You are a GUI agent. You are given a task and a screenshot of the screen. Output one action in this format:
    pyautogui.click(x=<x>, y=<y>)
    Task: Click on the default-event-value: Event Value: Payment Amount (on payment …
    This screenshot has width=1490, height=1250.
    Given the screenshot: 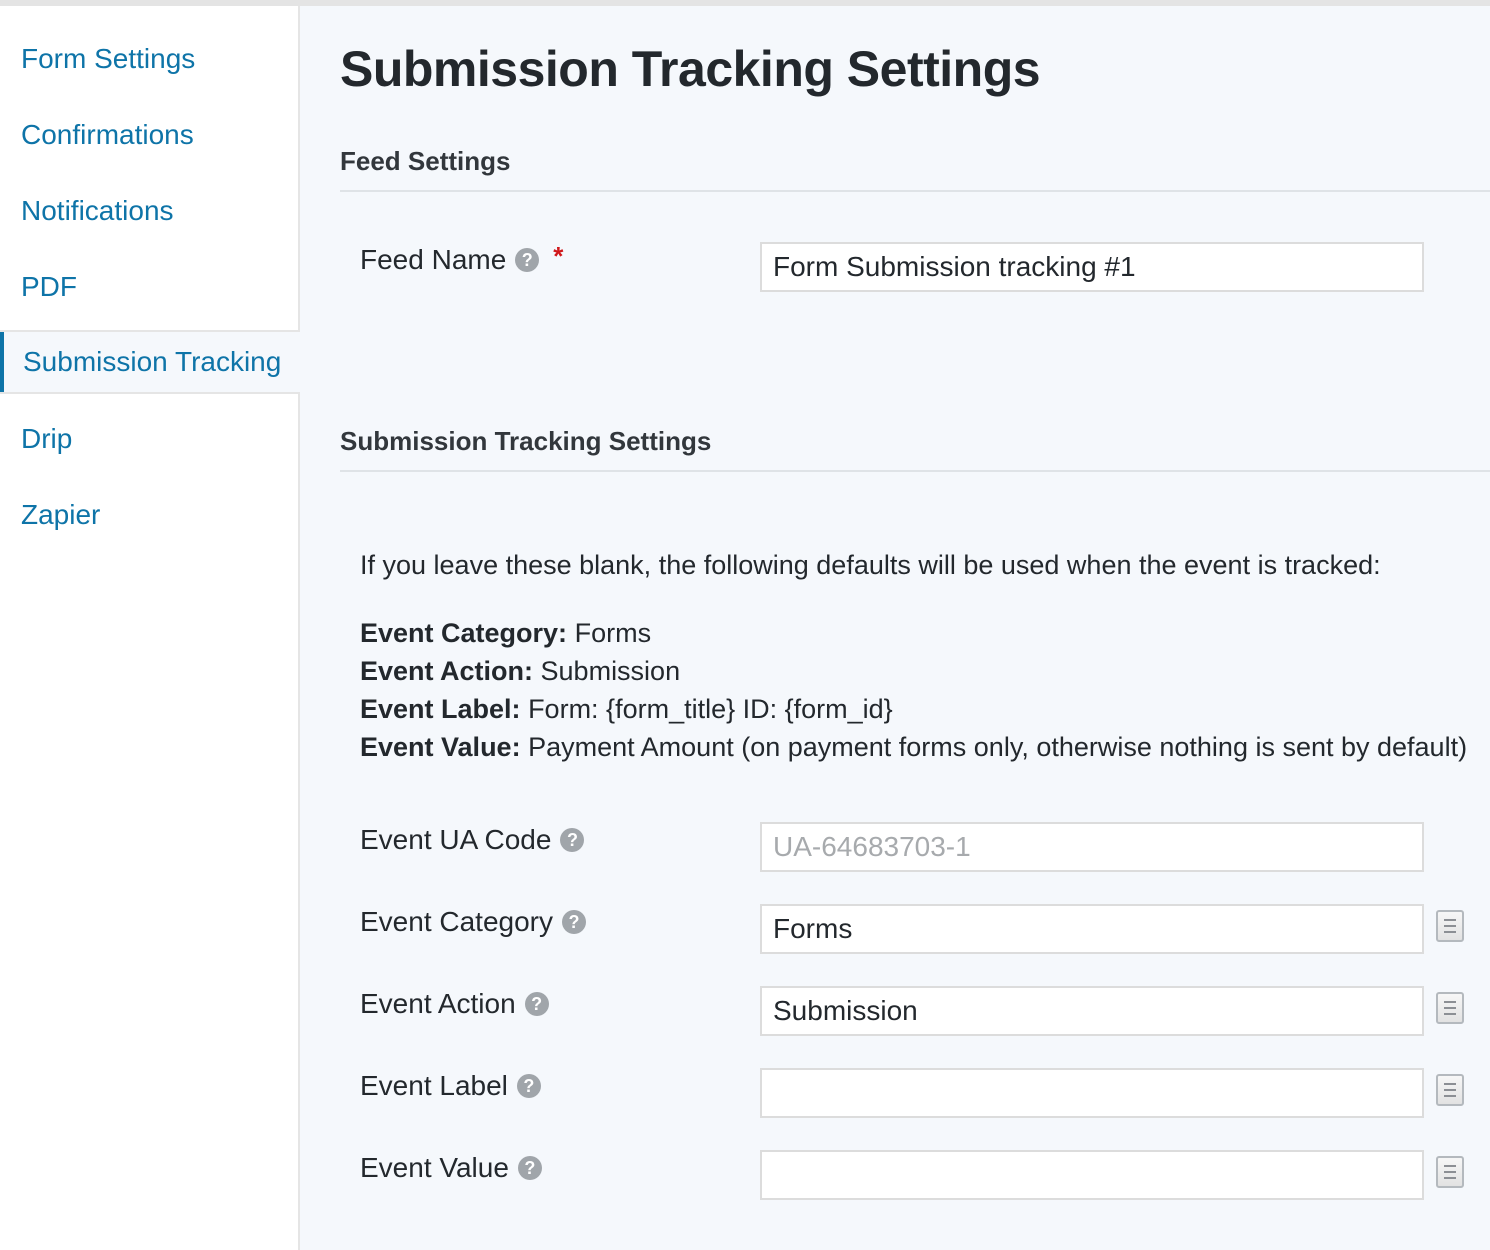 What is the action you would take?
    pyautogui.click(x=913, y=747)
    